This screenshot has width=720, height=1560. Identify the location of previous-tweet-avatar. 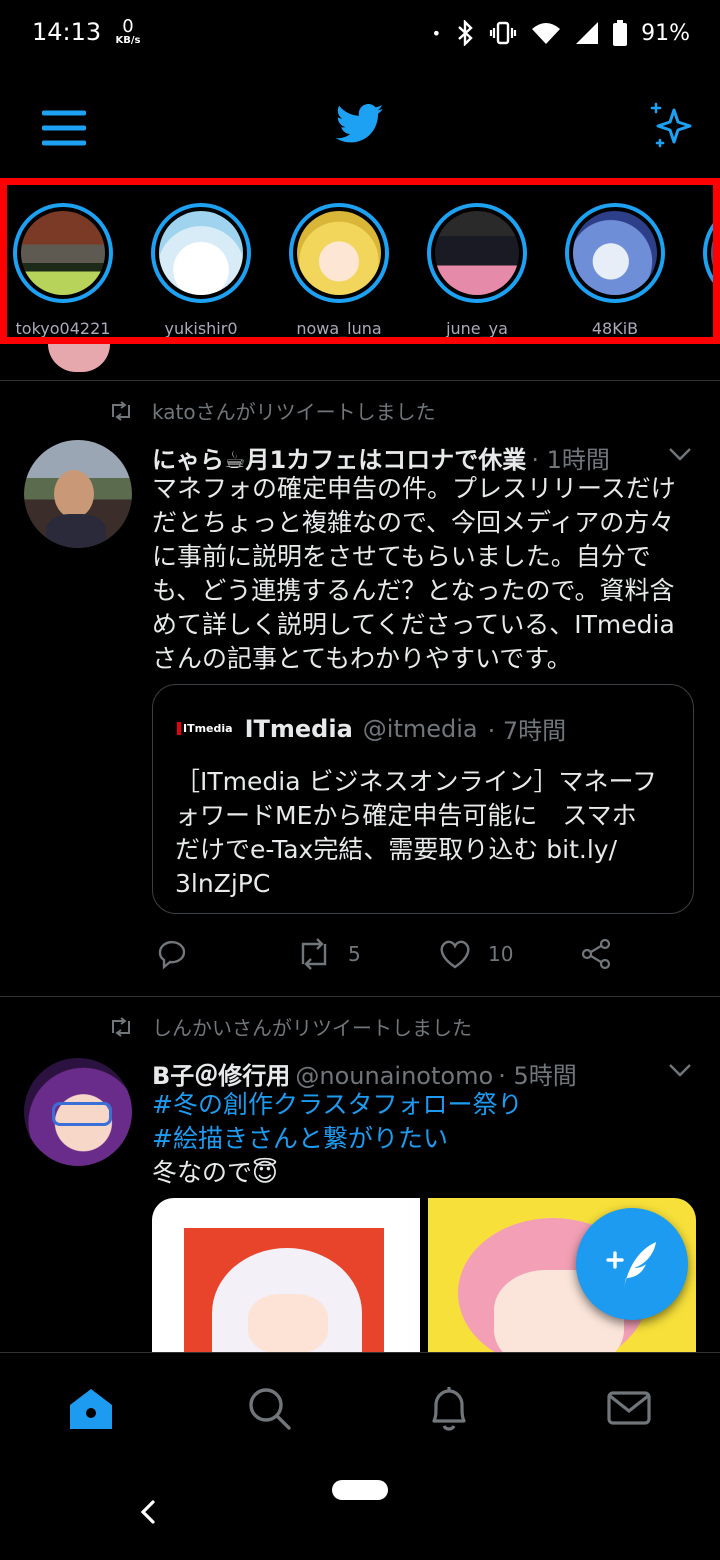
(79, 358).